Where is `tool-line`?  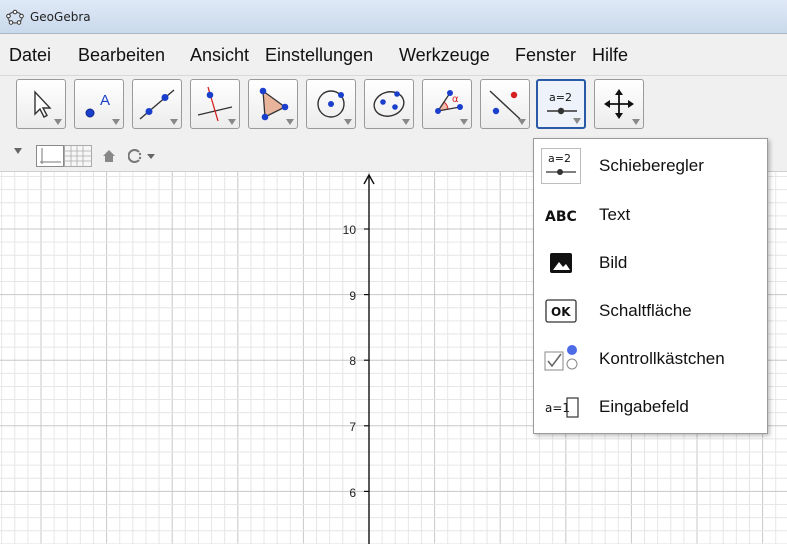 tool-line is located at coordinates (157, 104).